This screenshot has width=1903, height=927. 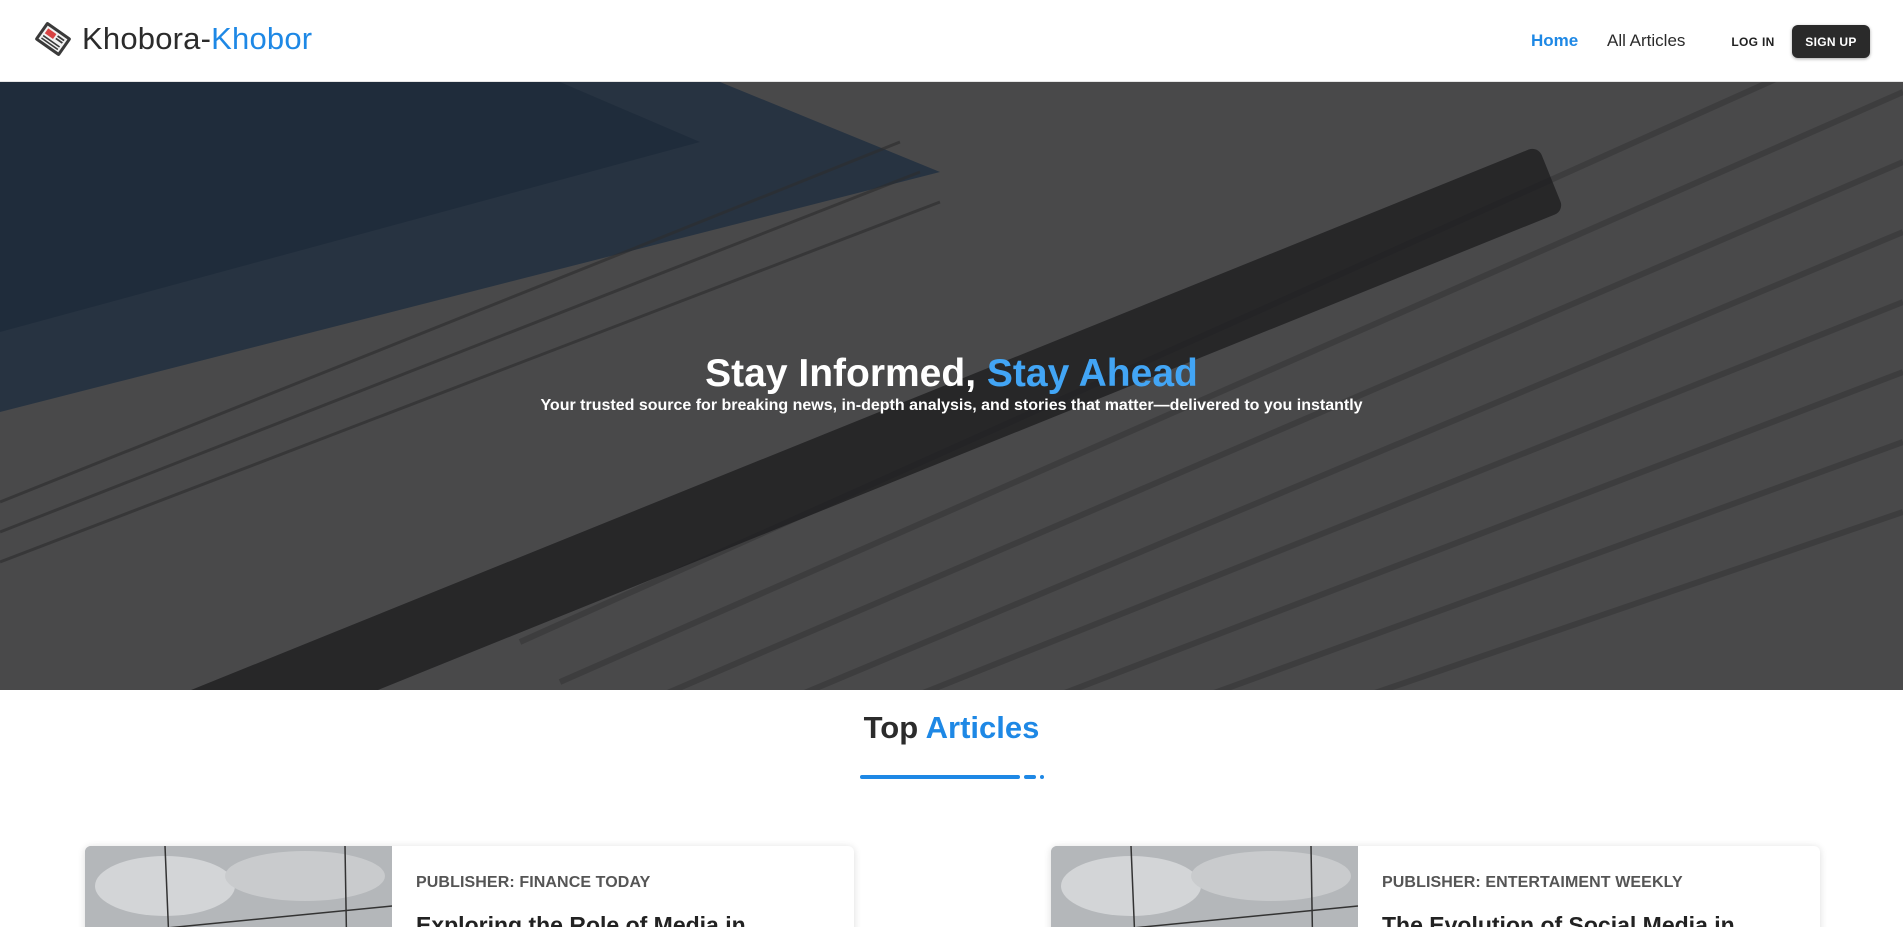 I want to click on article-title: Exploring the Role of Media in, so click(x=581, y=919).